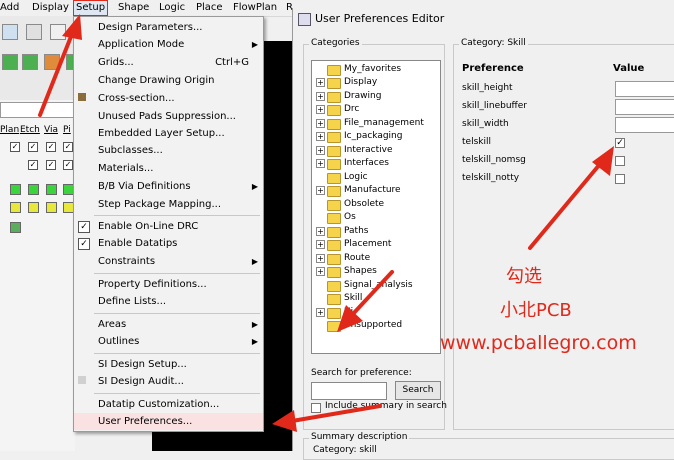 This screenshot has height=460, width=674. I want to click on annotation-check-text: 勾选, so click(524, 276).